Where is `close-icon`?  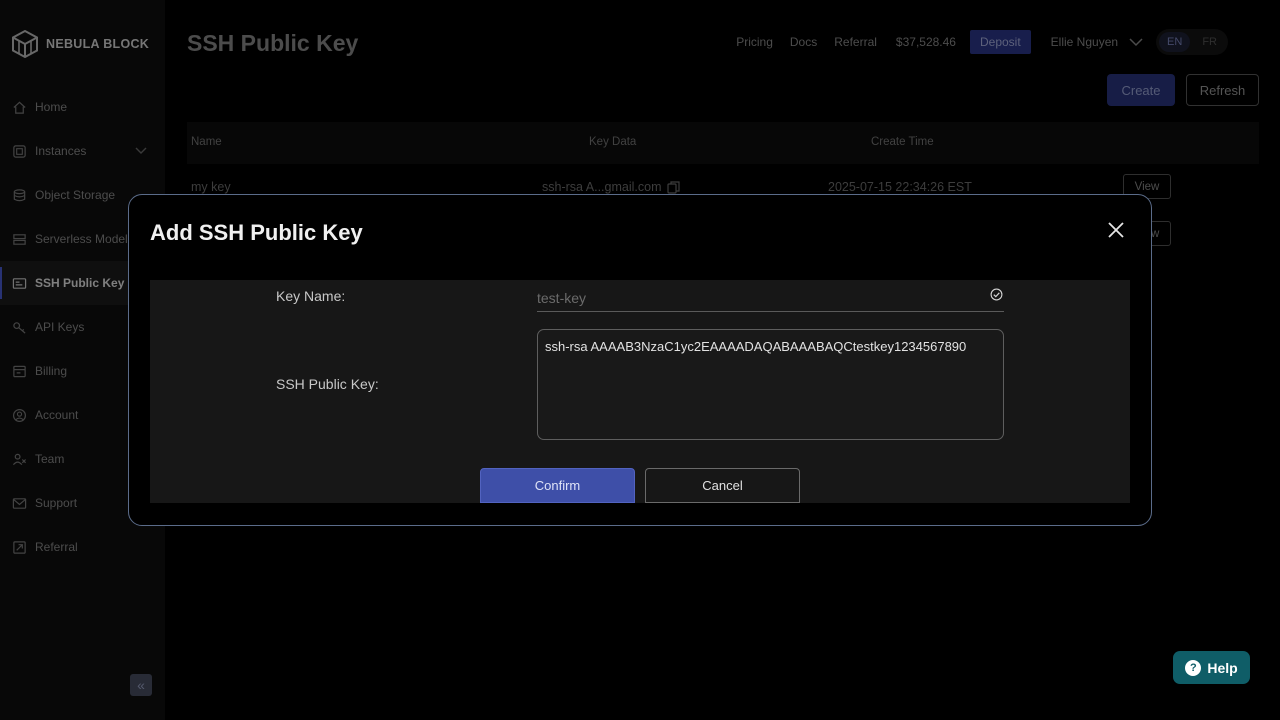 close-icon is located at coordinates (1116, 230).